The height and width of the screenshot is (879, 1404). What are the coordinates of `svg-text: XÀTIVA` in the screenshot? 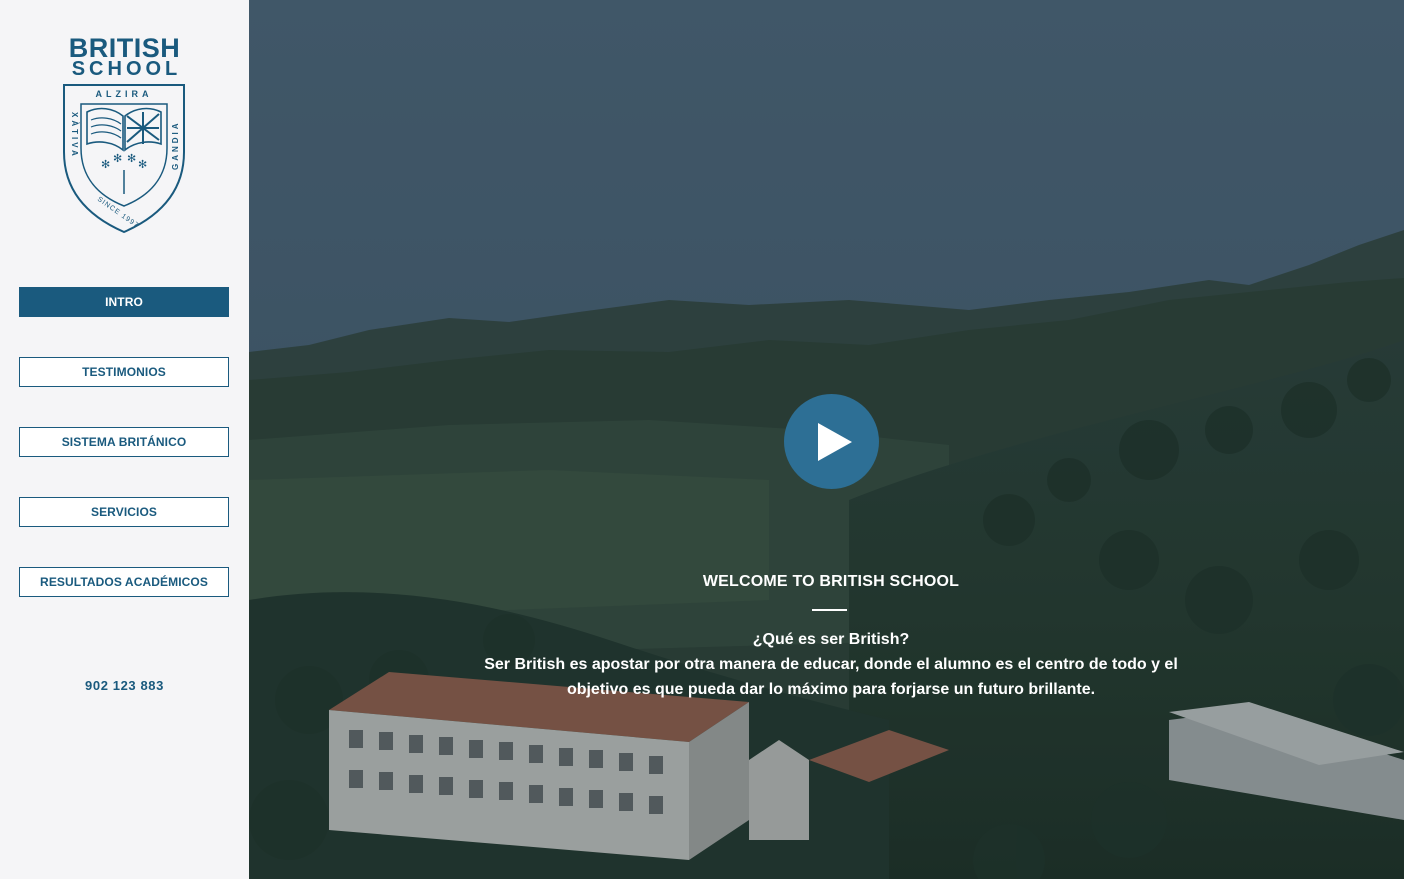 It's located at (74, 135).